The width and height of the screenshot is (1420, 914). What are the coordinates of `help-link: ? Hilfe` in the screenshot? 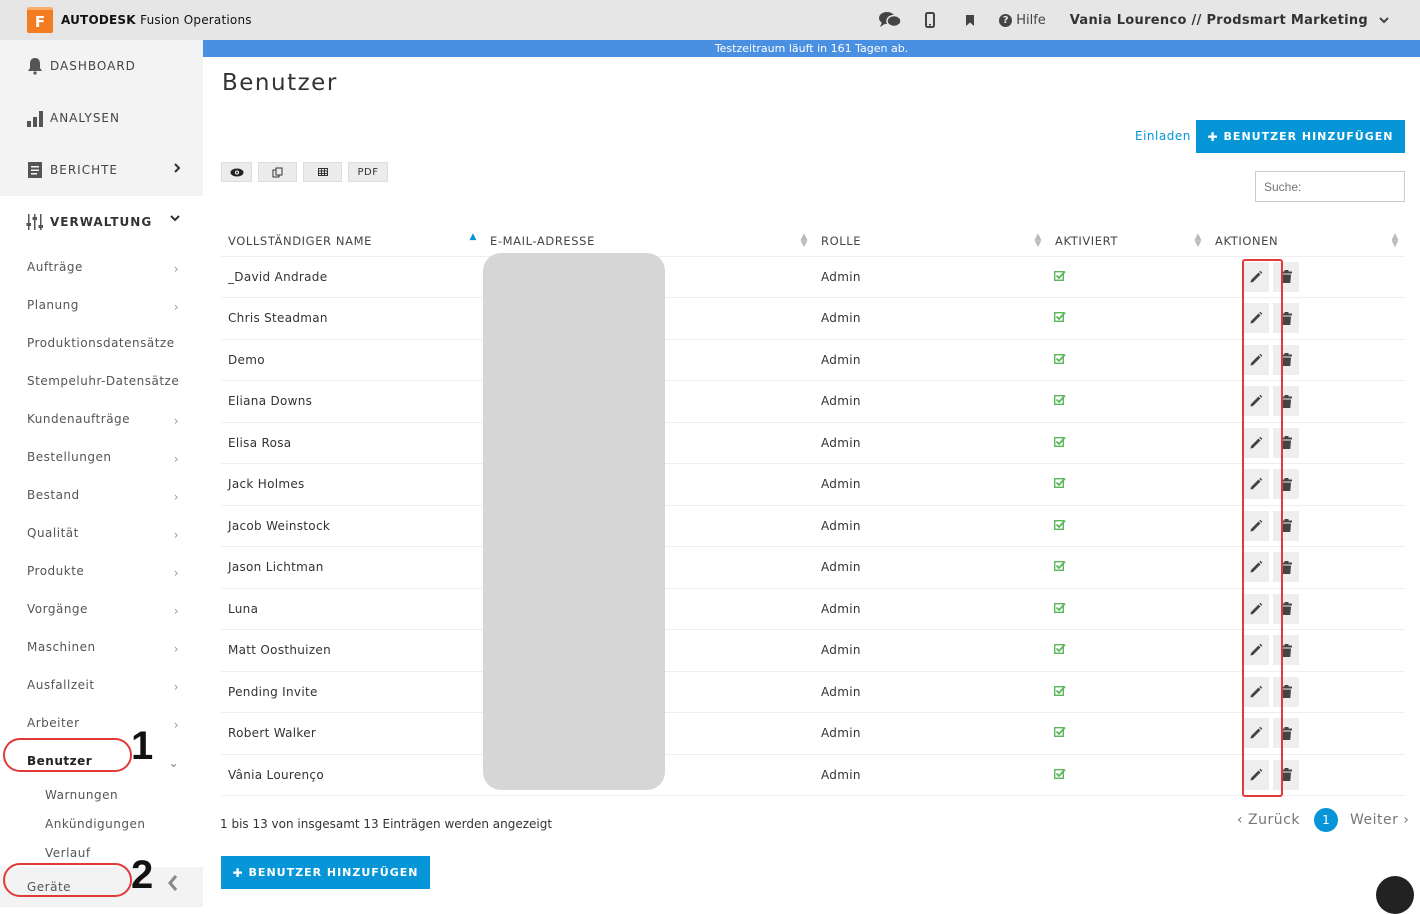 It's located at (1022, 20).